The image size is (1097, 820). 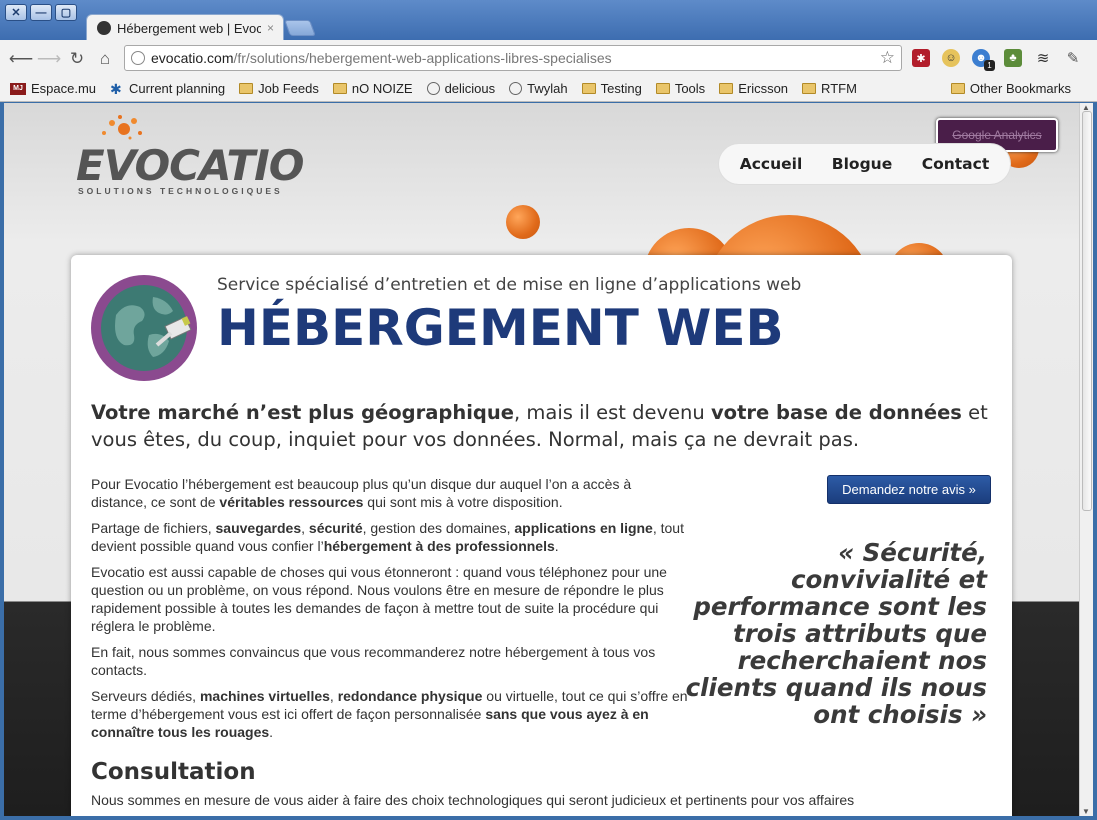 I want to click on bookmark-label: Espace.mu, so click(x=64, y=88).